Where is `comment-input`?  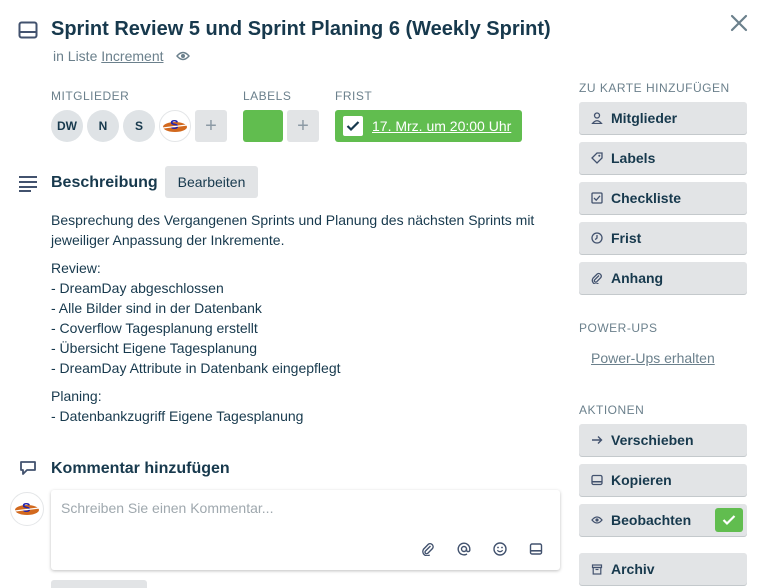 comment-input is located at coordinates (301, 508).